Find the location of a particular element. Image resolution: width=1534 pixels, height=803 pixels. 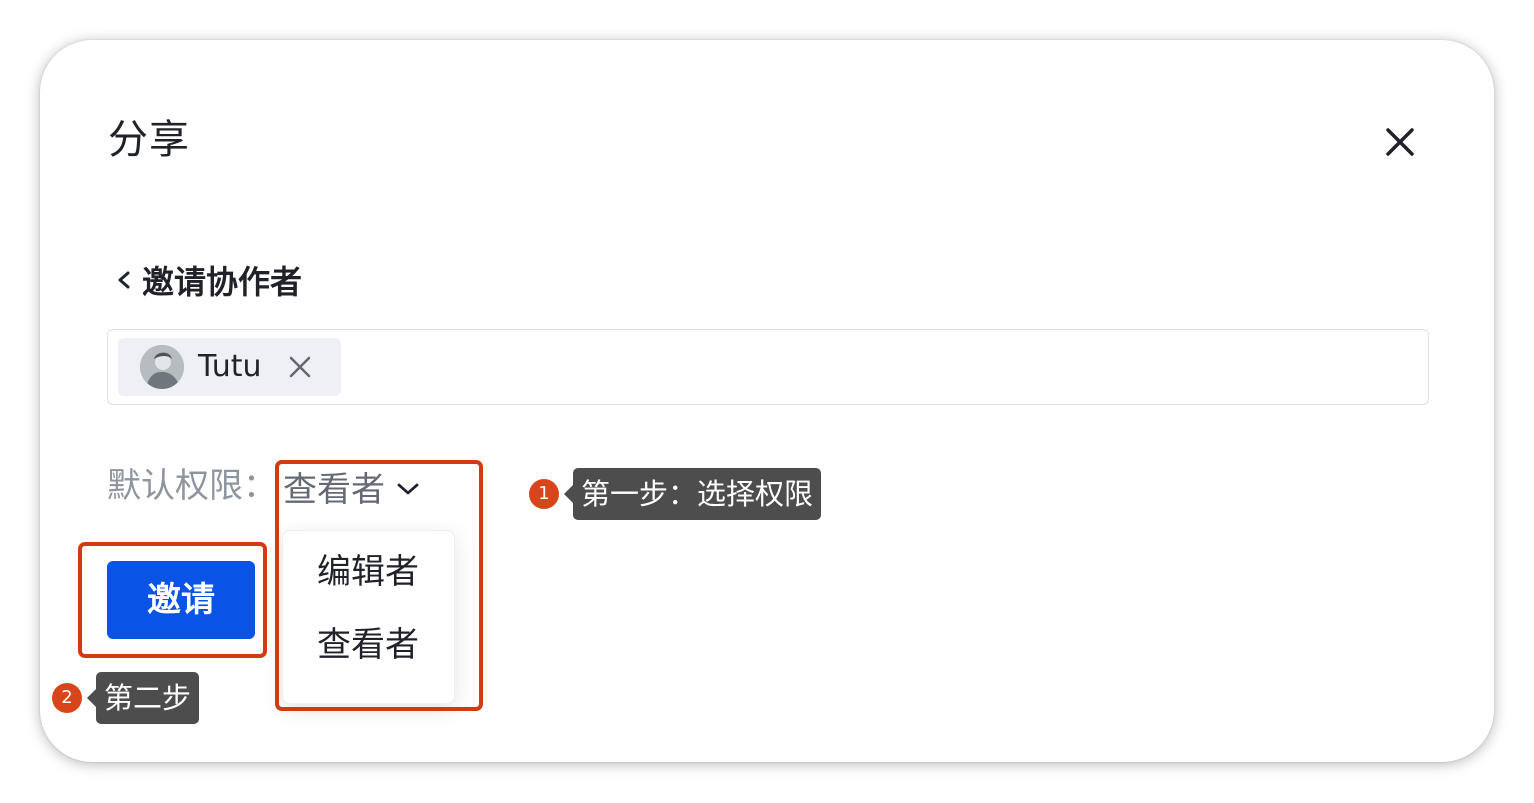

collaborator-chip: Tutu is located at coordinates (229, 367).